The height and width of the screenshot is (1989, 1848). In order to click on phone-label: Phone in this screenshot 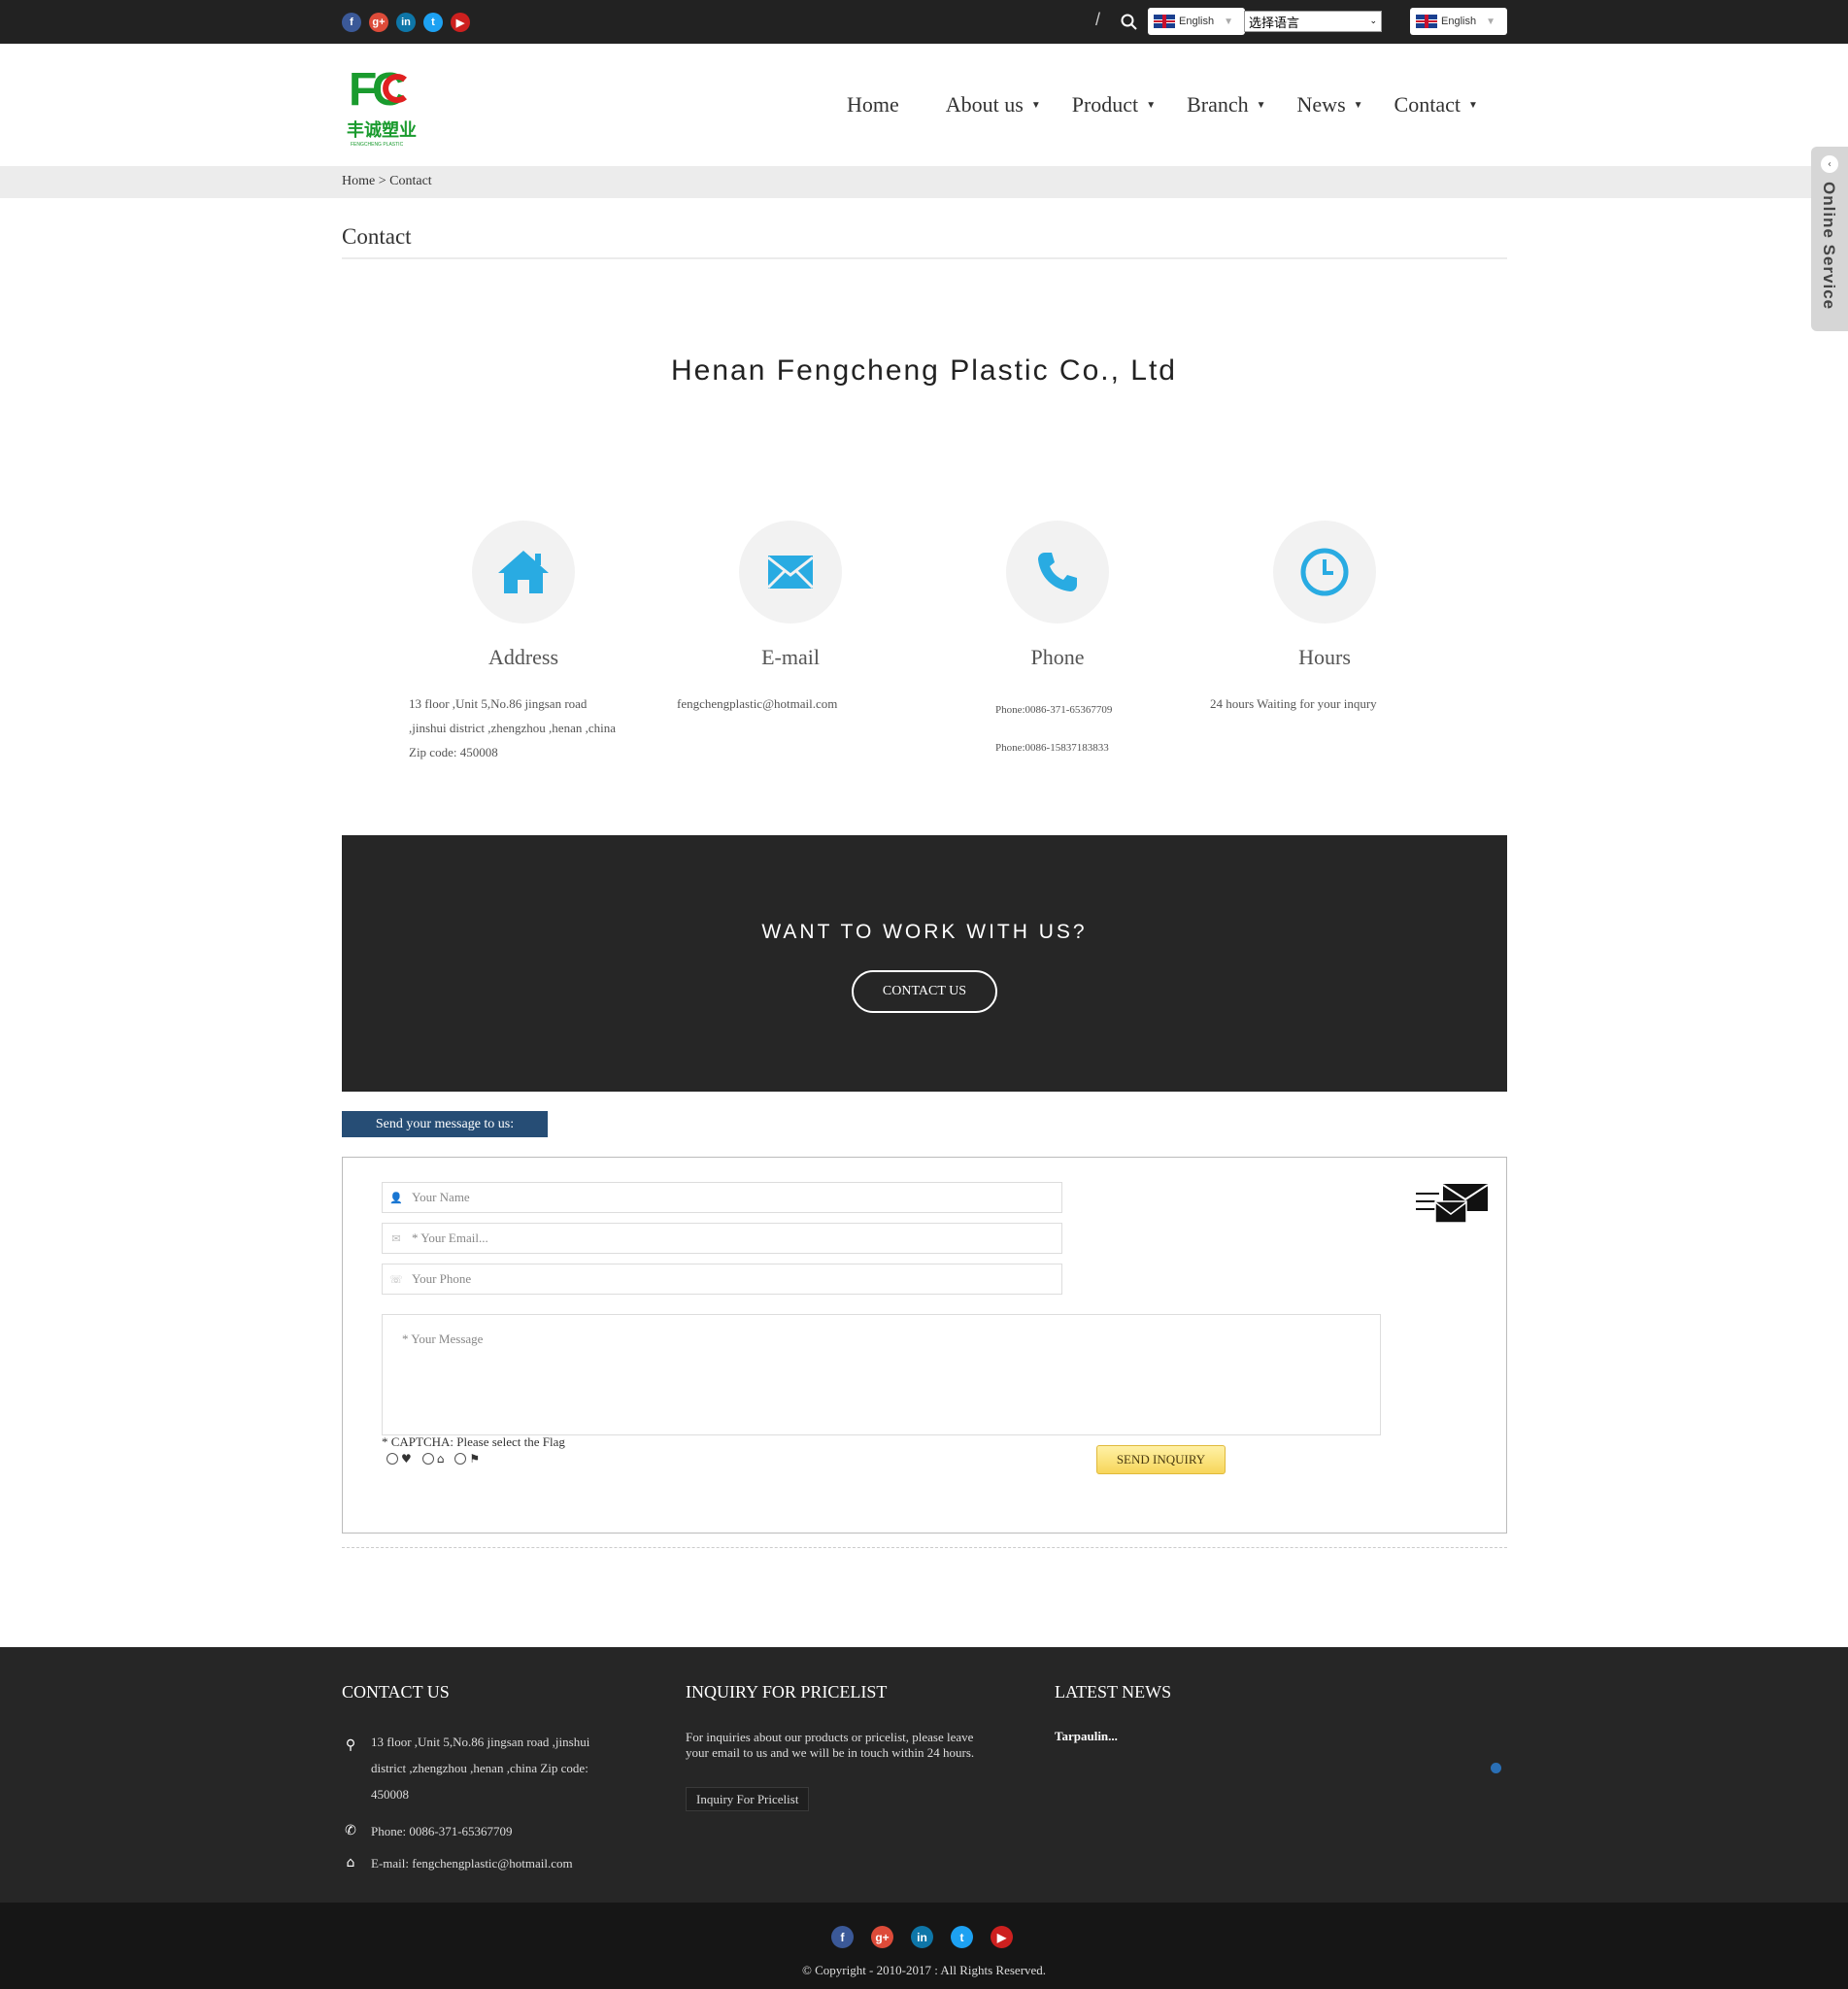, I will do `click(1057, 657)`.